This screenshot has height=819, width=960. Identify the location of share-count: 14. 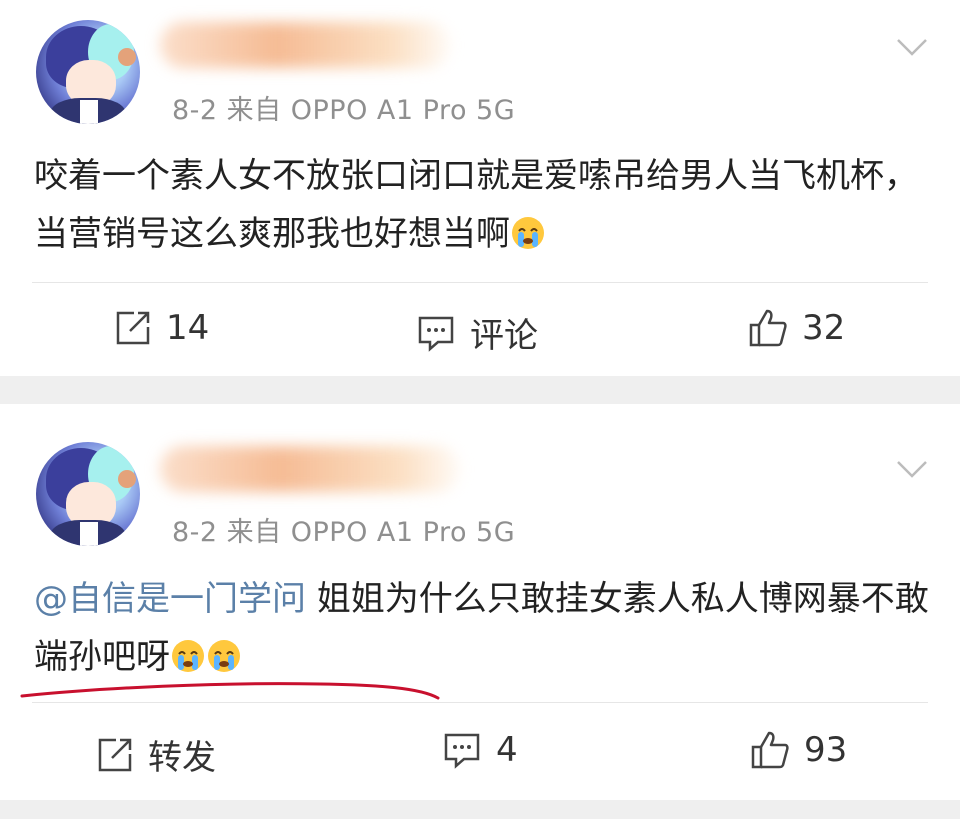
(188, 328).